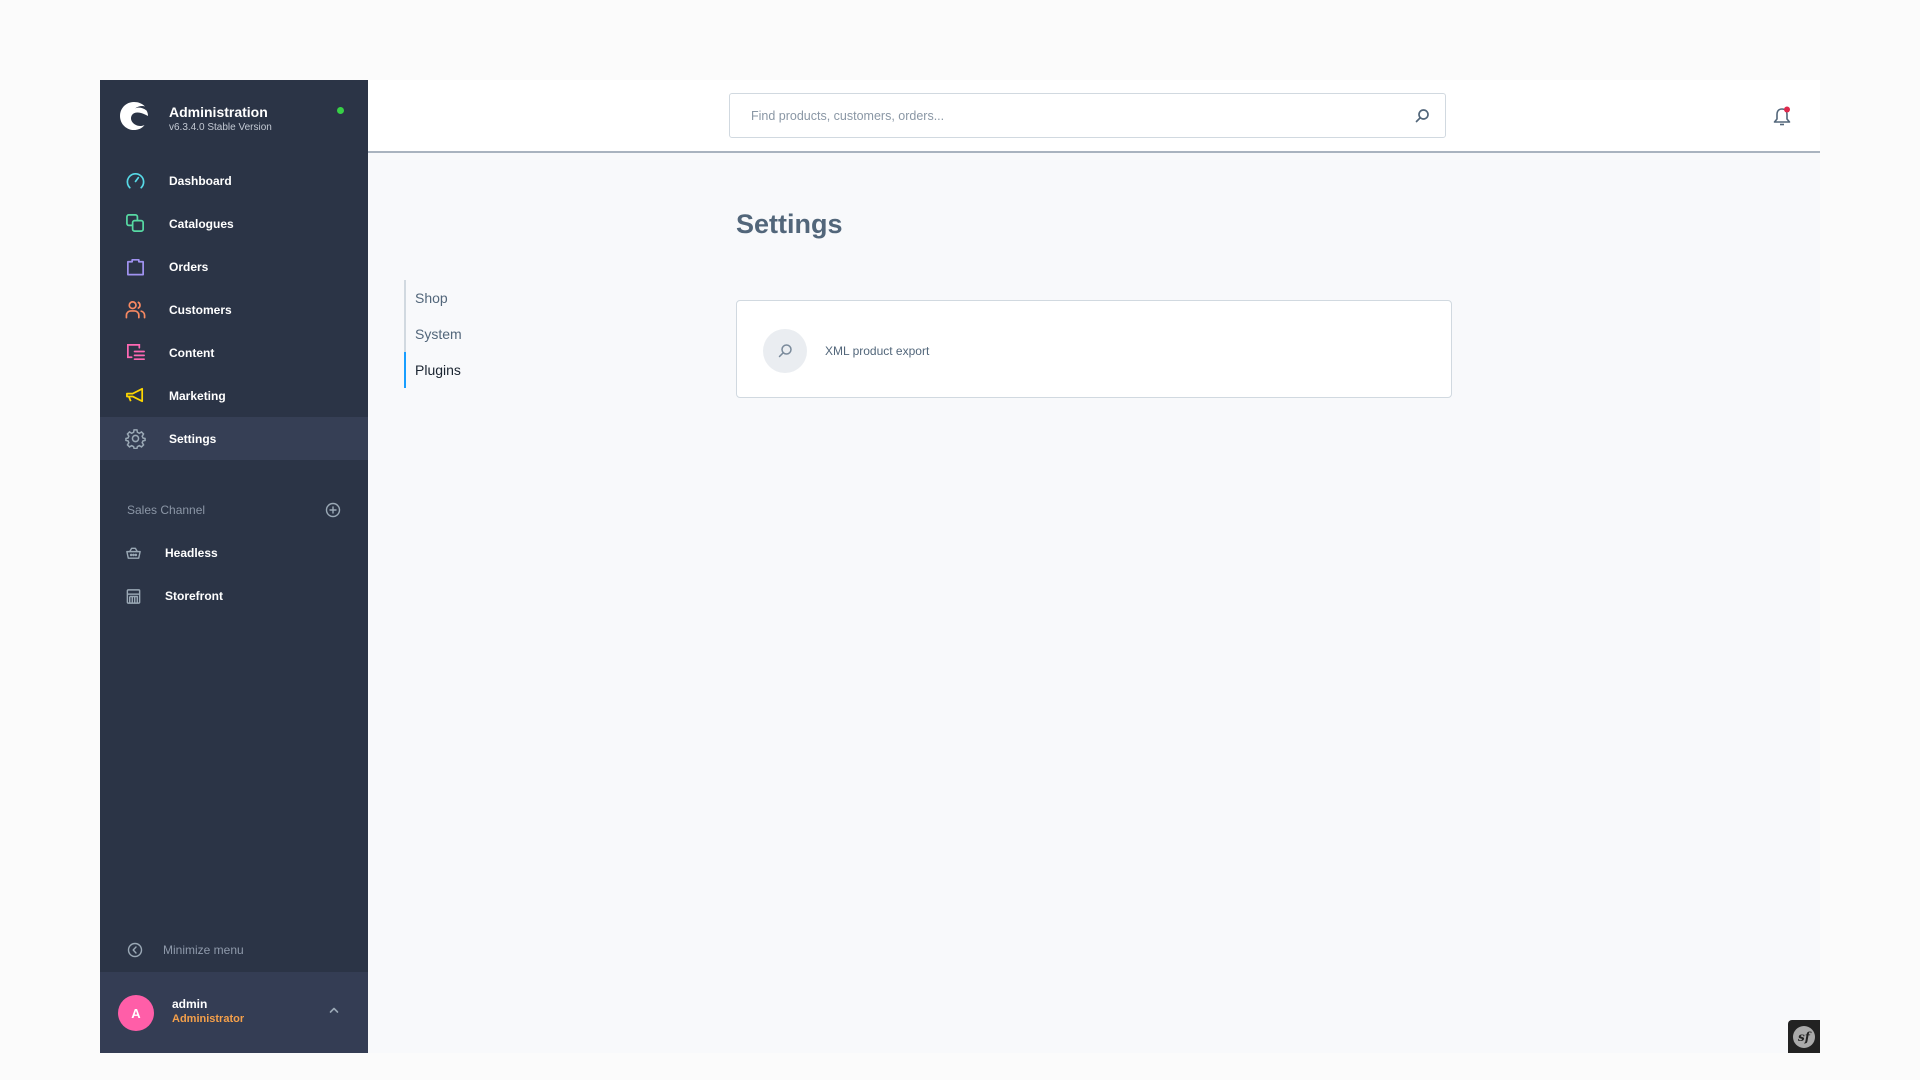  Describe the element at coordinates (193, 438) in the screenshot. I see `nav-label: Settings` at that location.